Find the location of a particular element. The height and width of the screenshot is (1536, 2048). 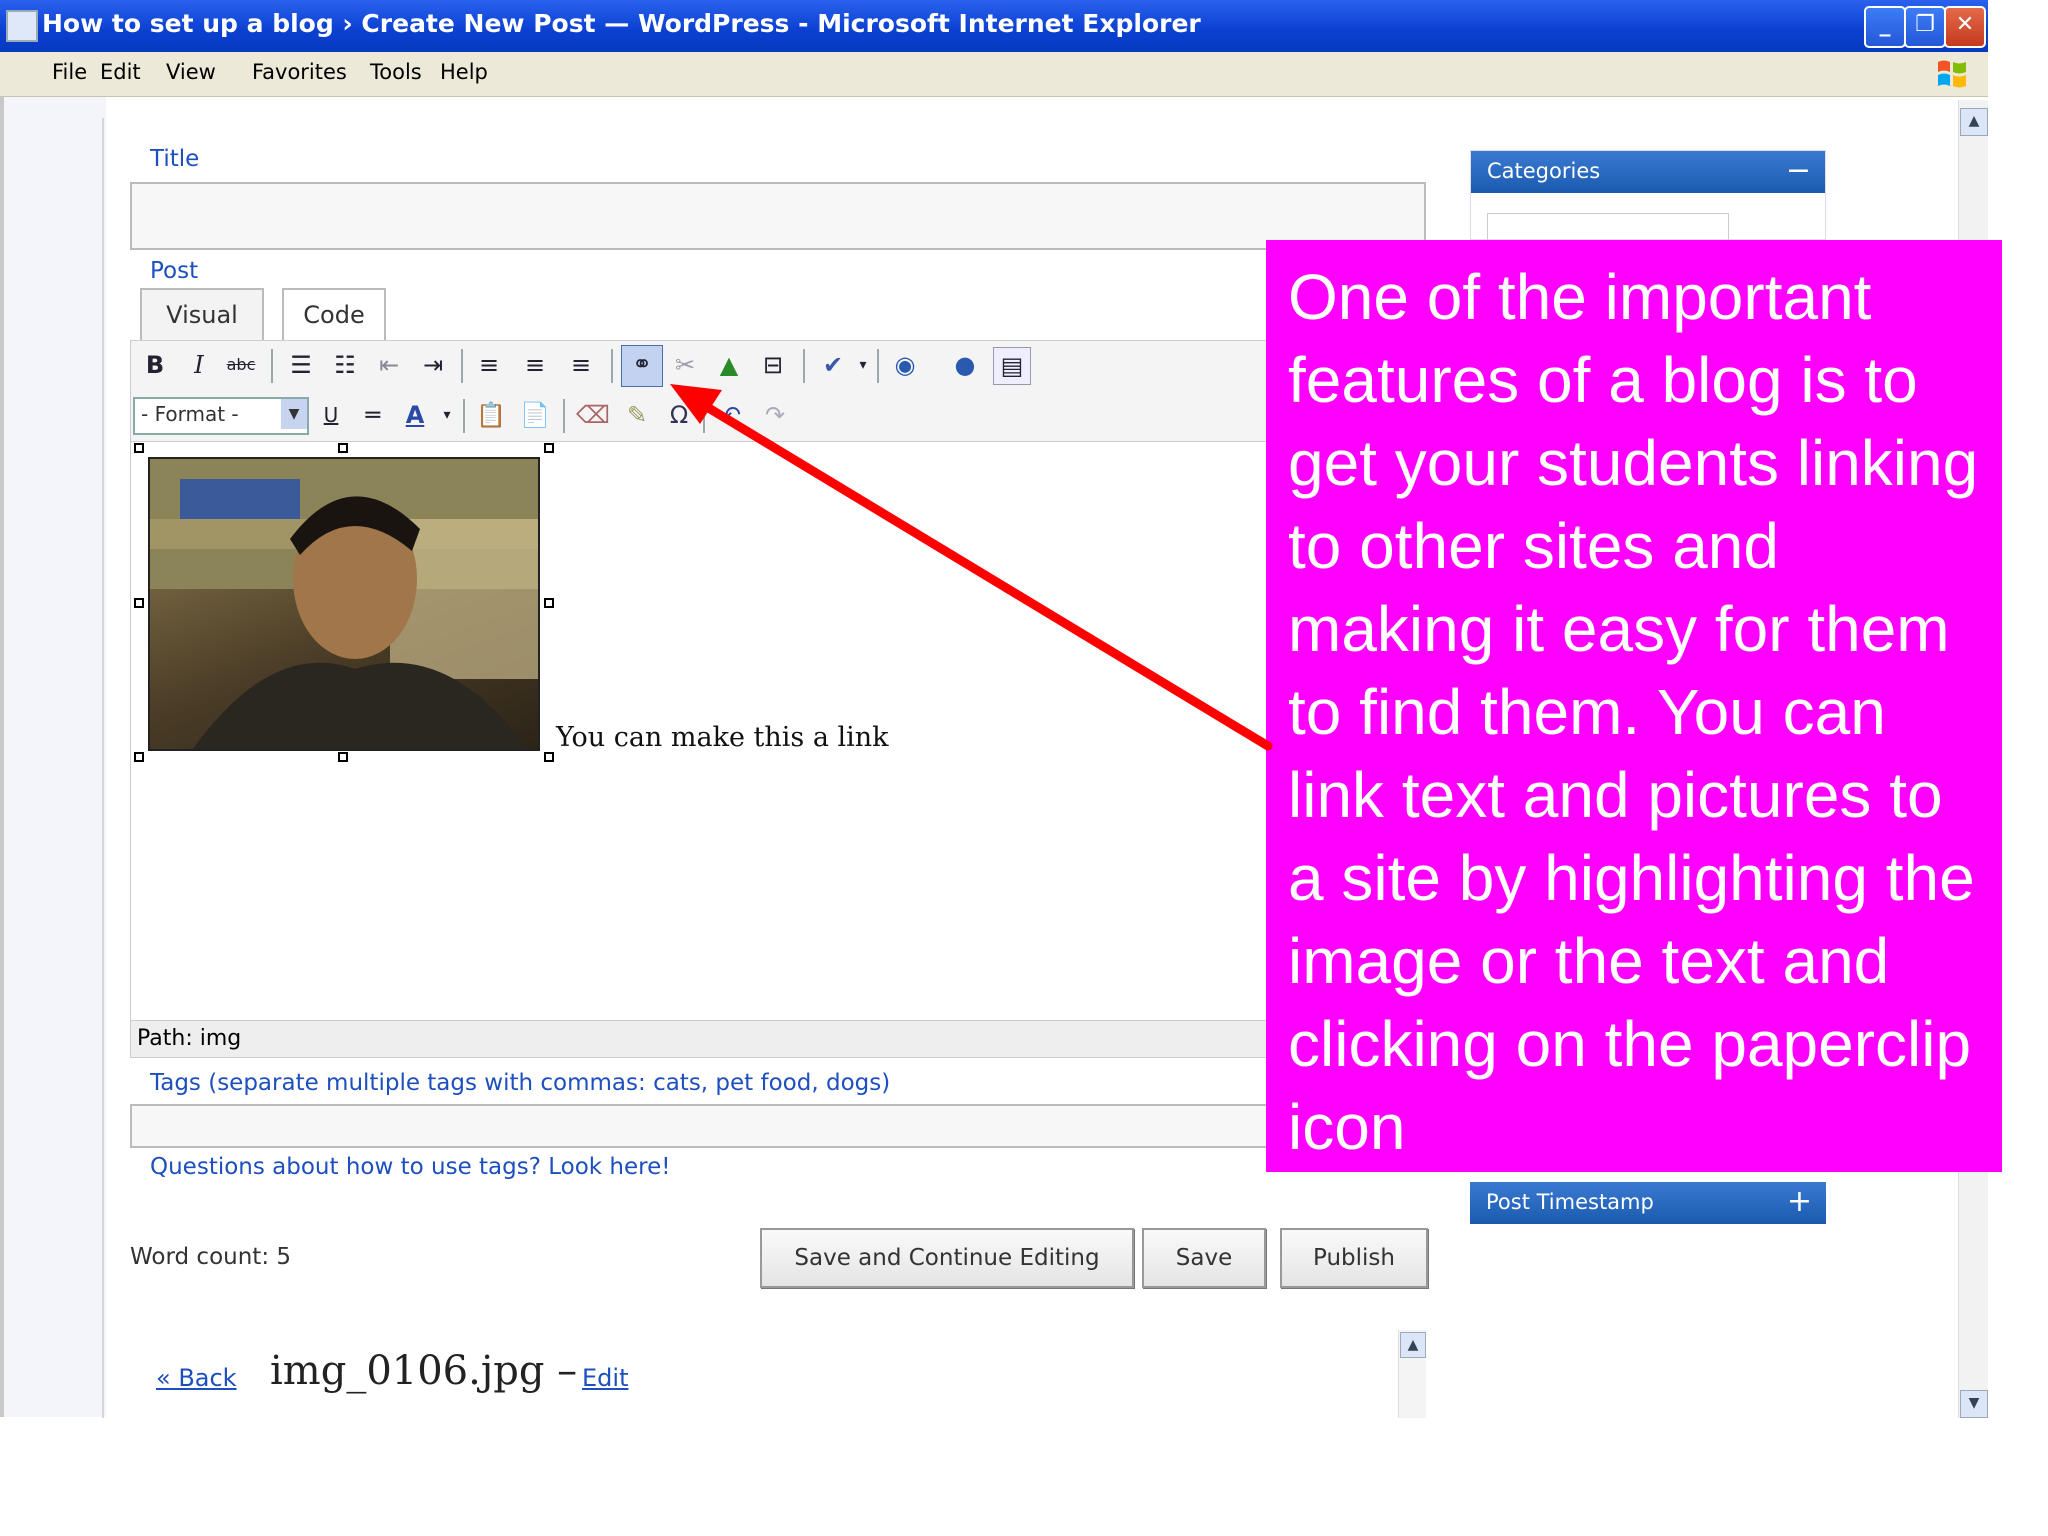

callout-arrow-icon is located at coordinates (971, 567).